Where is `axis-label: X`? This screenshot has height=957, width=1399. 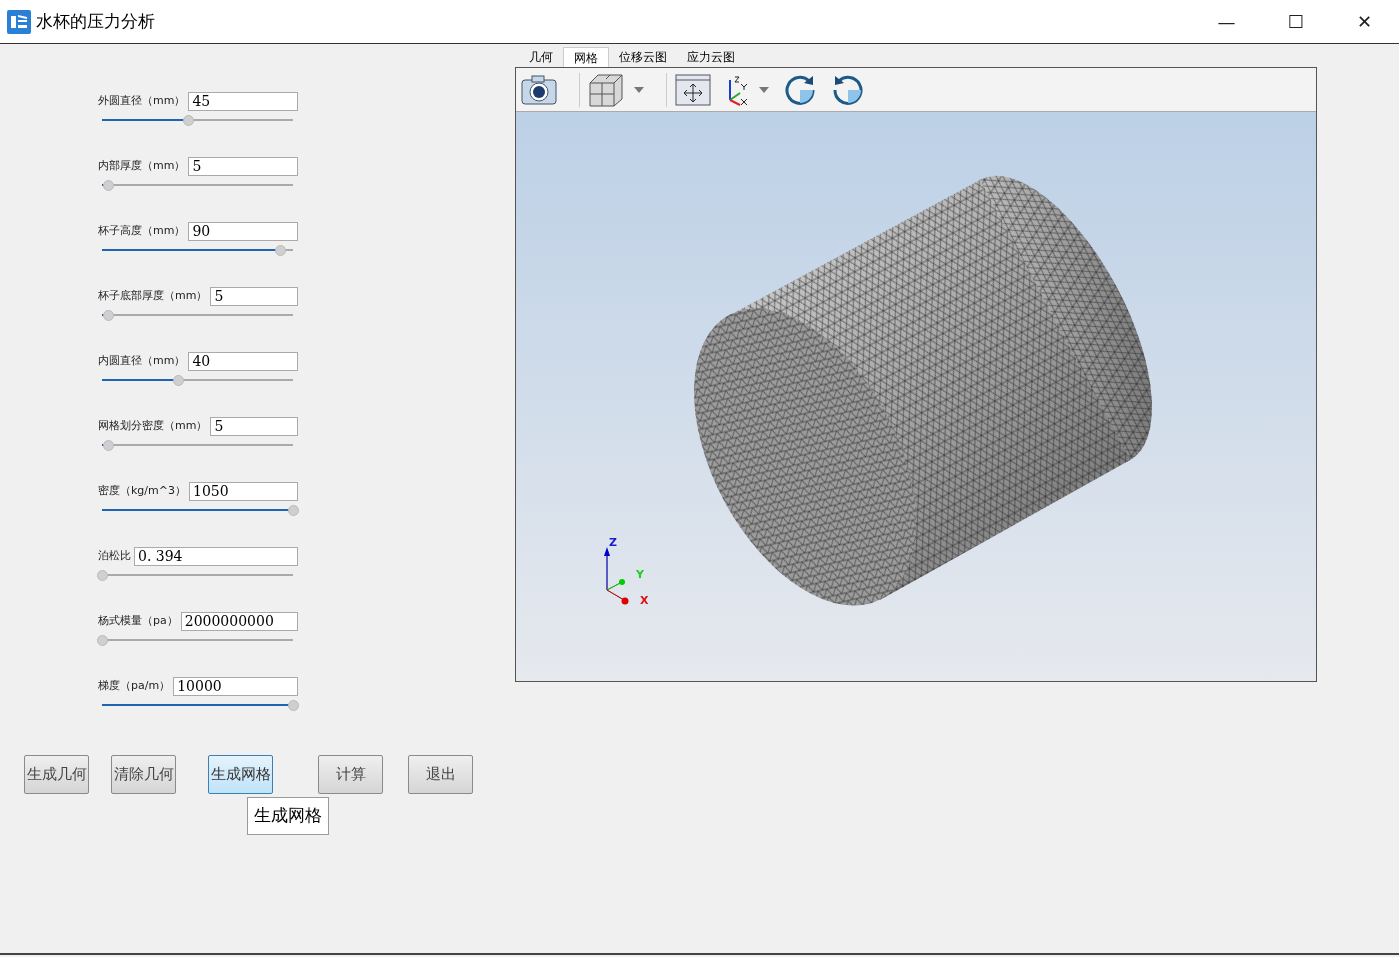
axis-label: X is located at coordinates (644, 600).